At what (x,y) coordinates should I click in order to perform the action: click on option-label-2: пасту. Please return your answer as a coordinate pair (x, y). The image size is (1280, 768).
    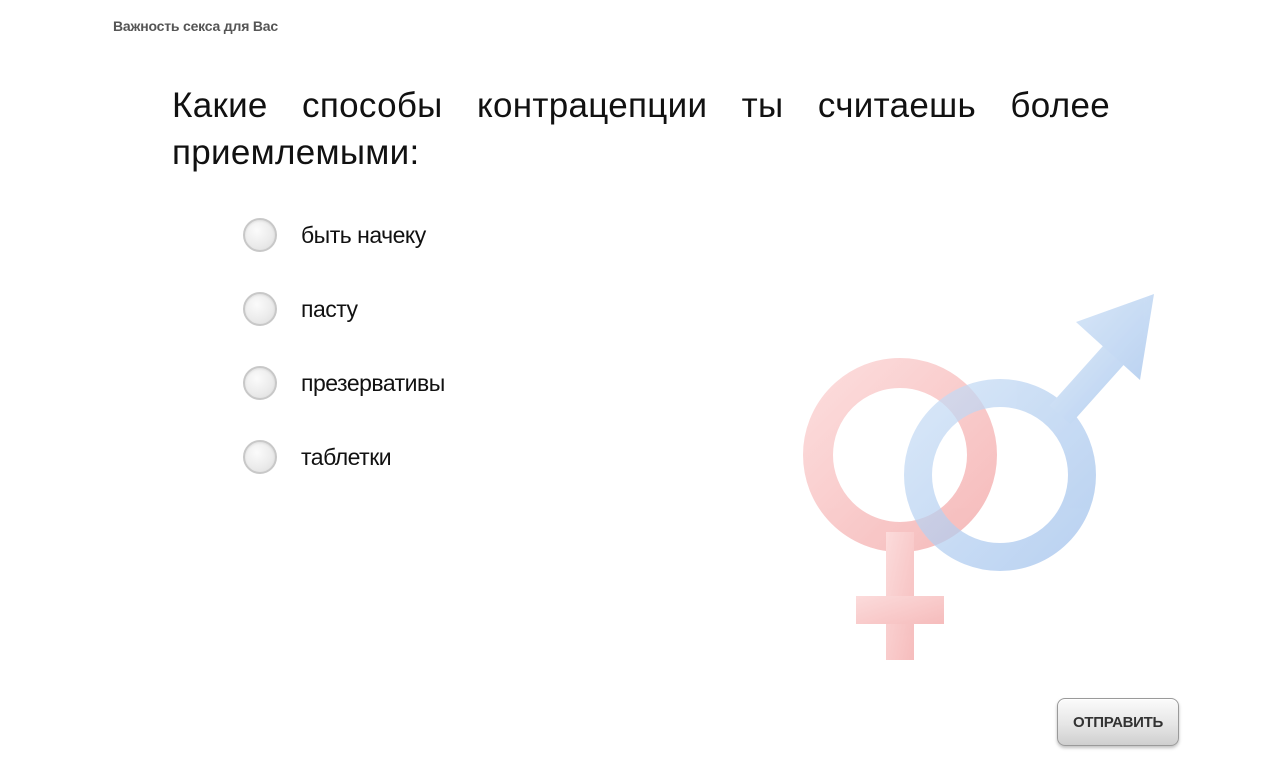
    Looking at the image, I should click on (329, 309).